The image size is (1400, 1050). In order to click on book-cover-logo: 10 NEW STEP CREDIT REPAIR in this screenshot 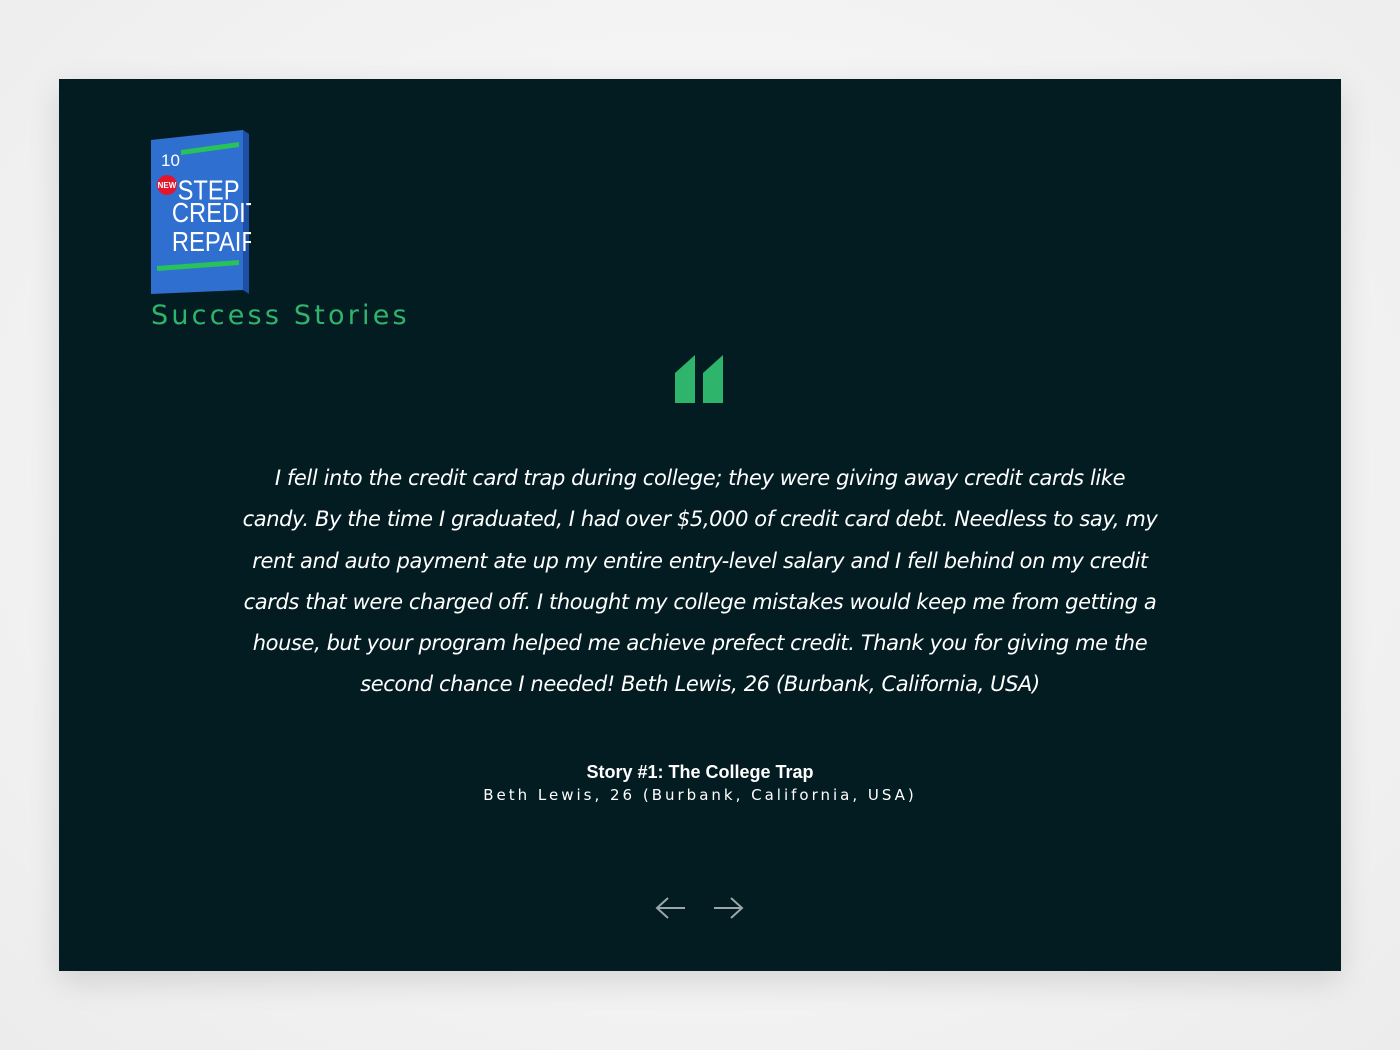, I will do `click(201, 212)`.